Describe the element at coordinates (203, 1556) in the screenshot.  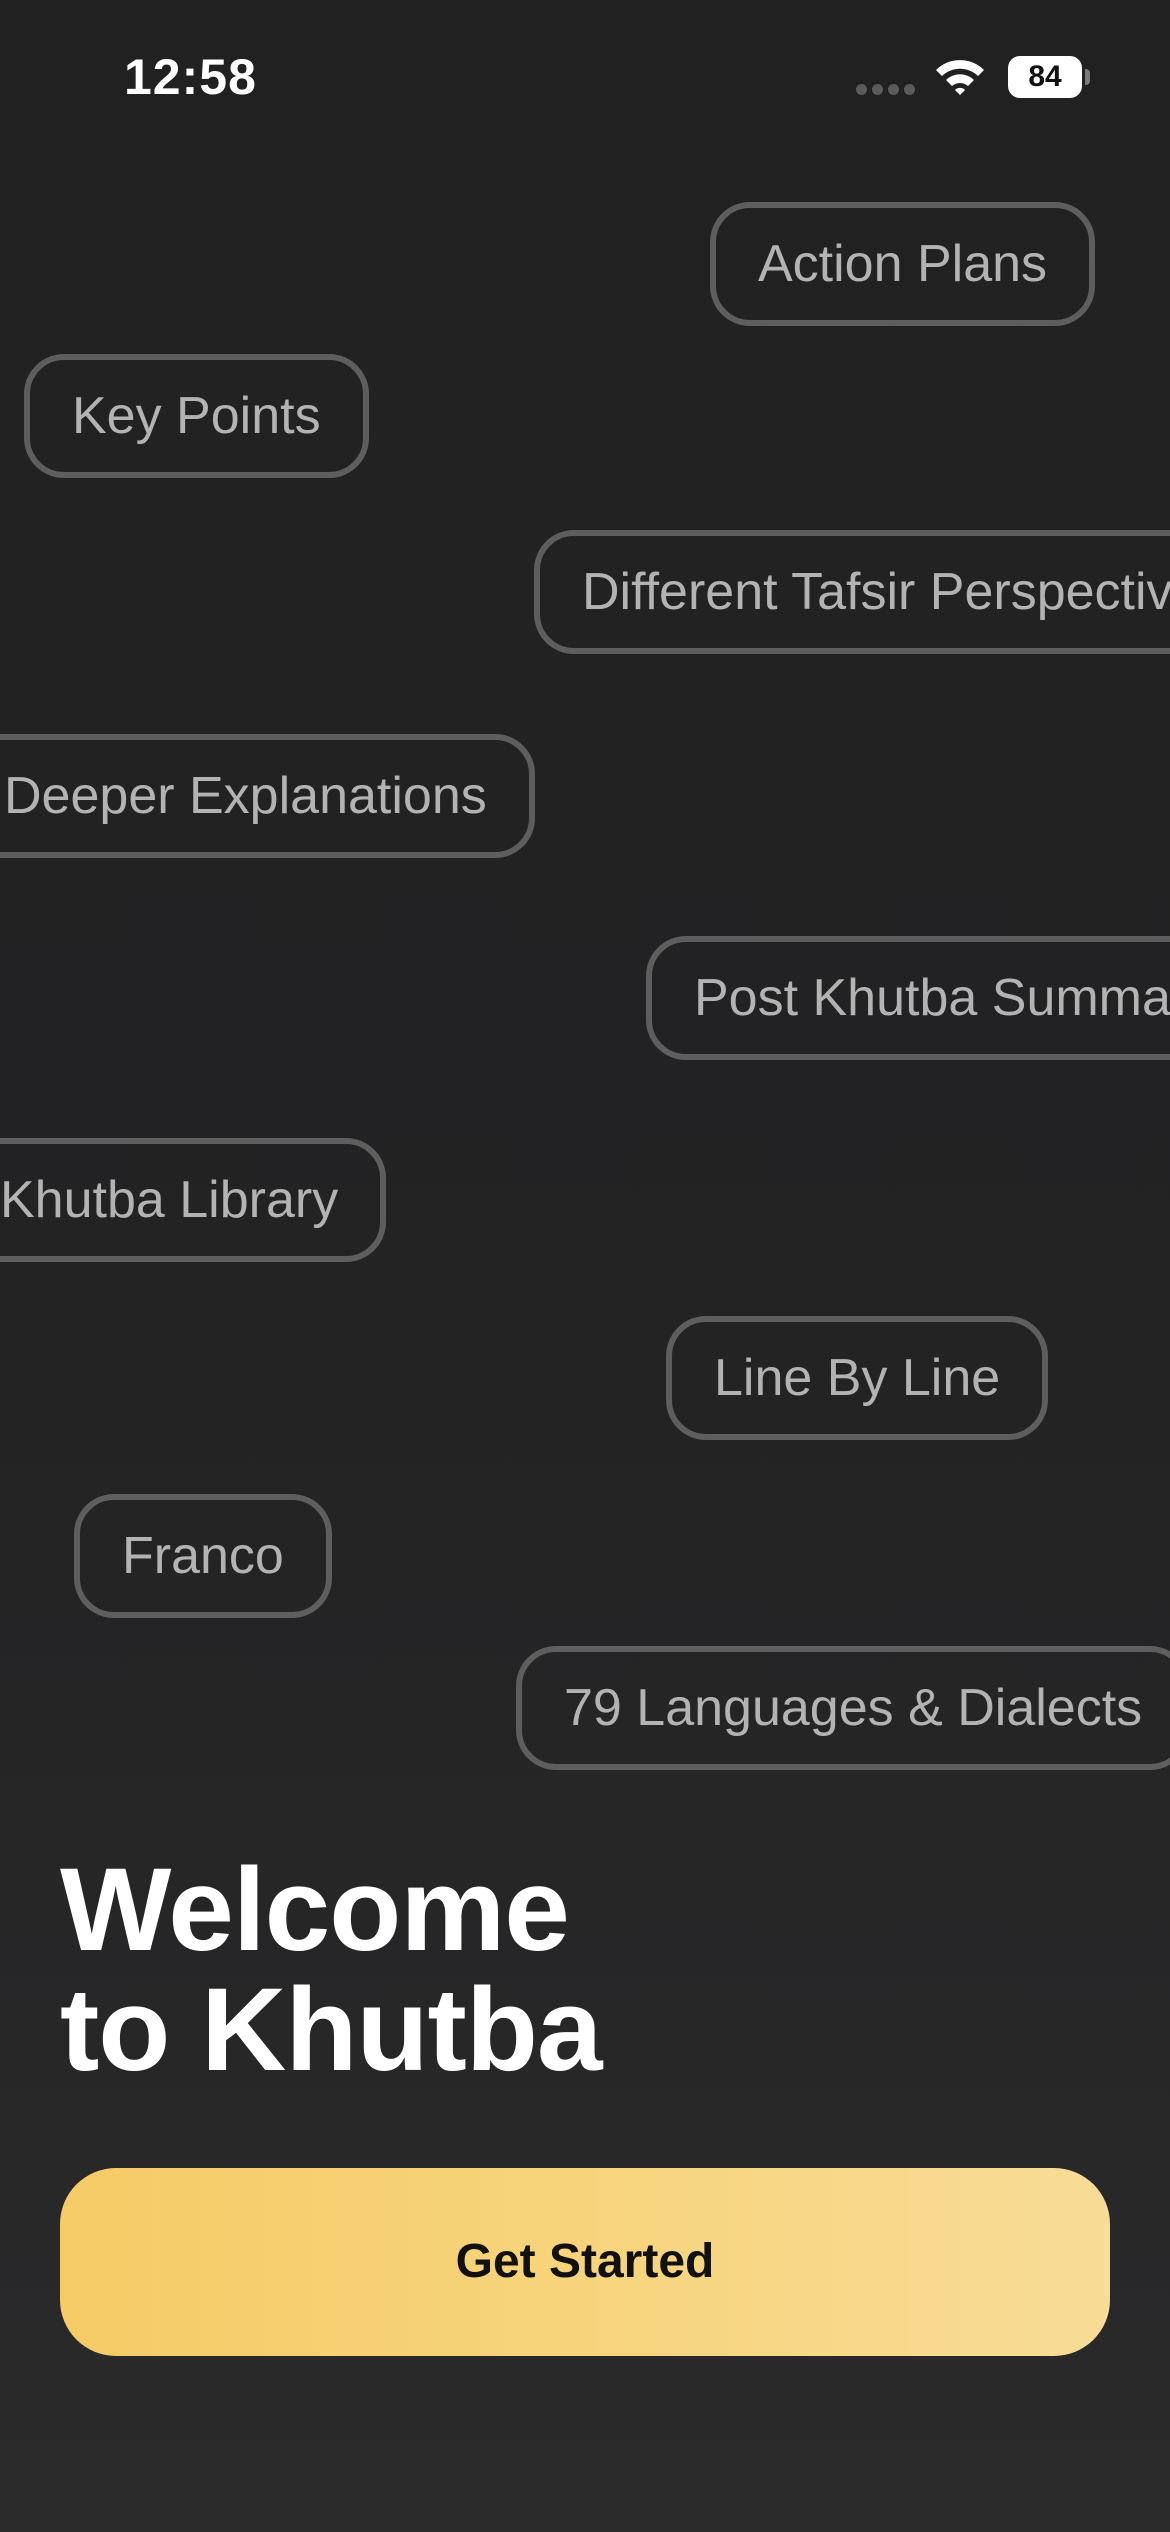
I see `chip-franco: Franco` at that location.